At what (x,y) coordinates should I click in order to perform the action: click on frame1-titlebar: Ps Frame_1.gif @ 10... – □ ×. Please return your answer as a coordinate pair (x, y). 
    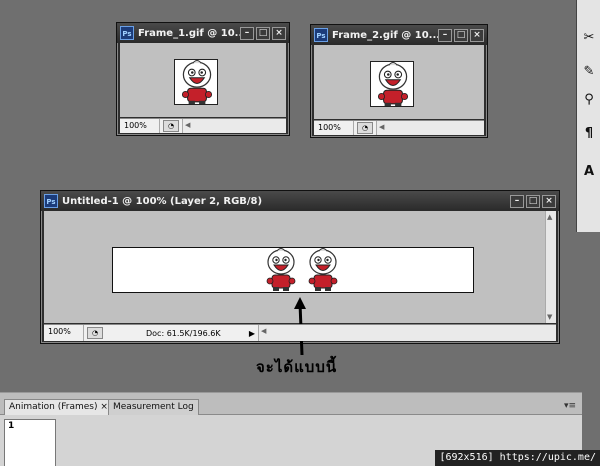
    Looking at the image, I should click on (203, 33).